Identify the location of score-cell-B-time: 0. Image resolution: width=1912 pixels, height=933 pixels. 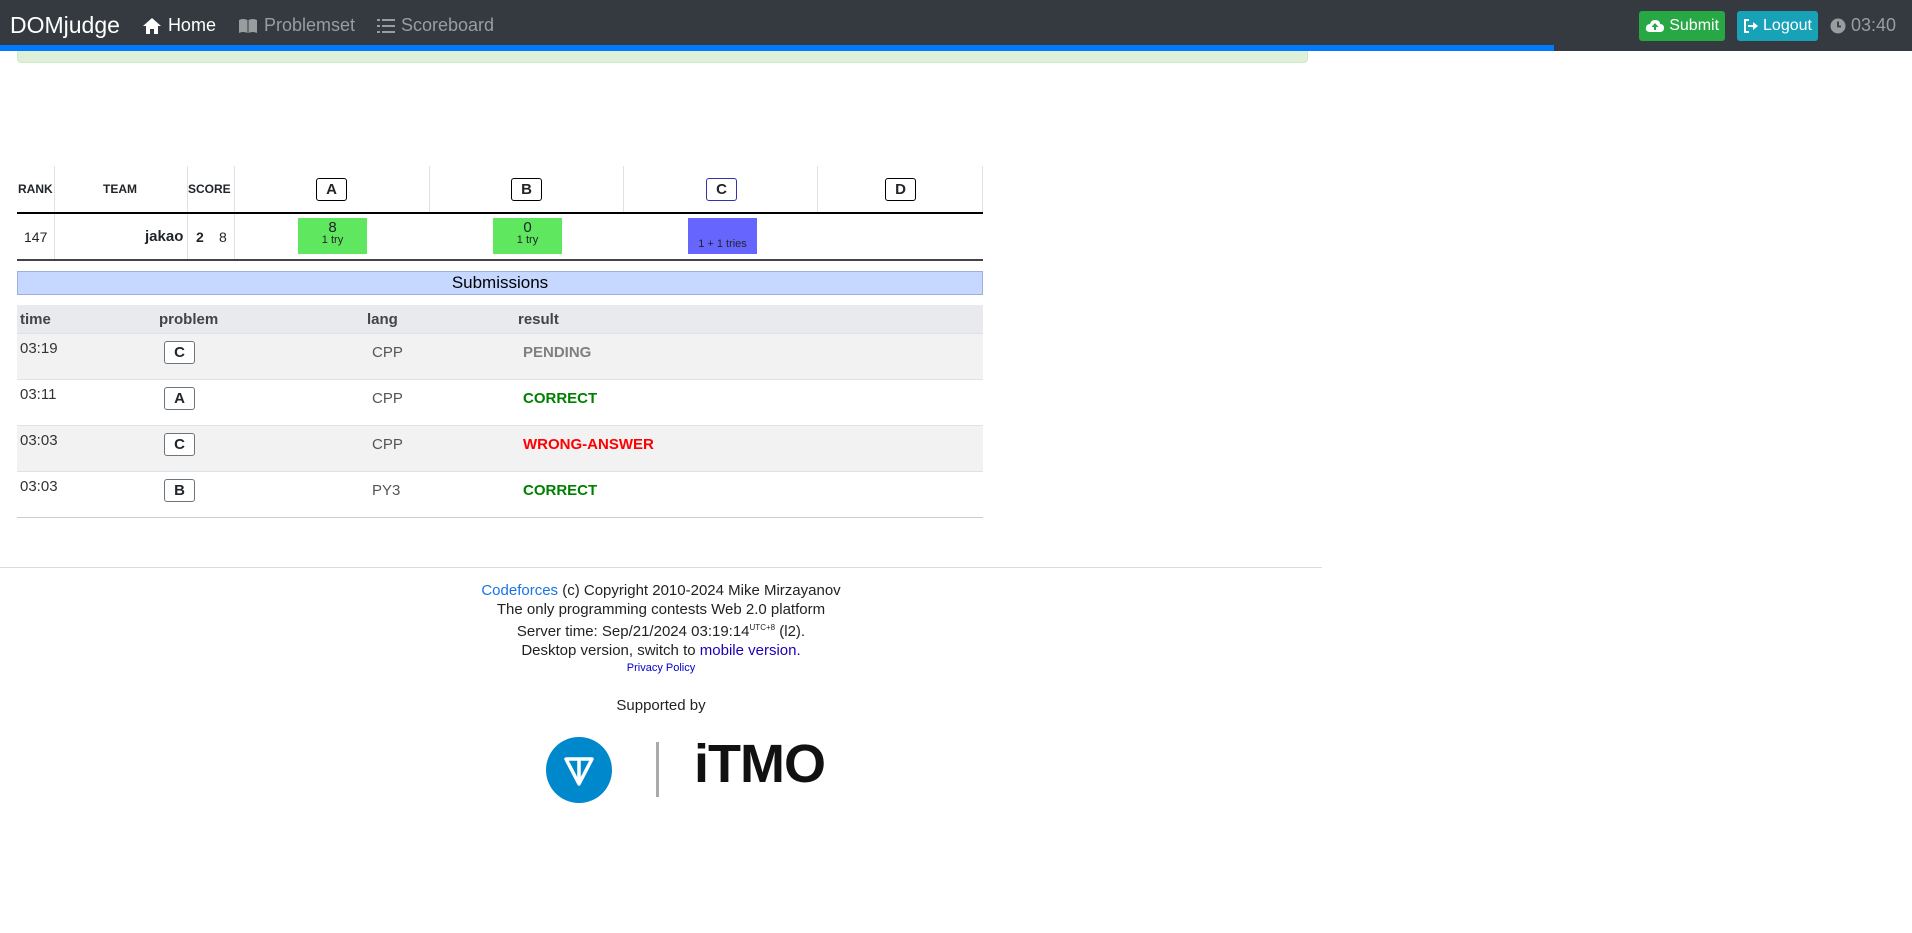
(527, 227).